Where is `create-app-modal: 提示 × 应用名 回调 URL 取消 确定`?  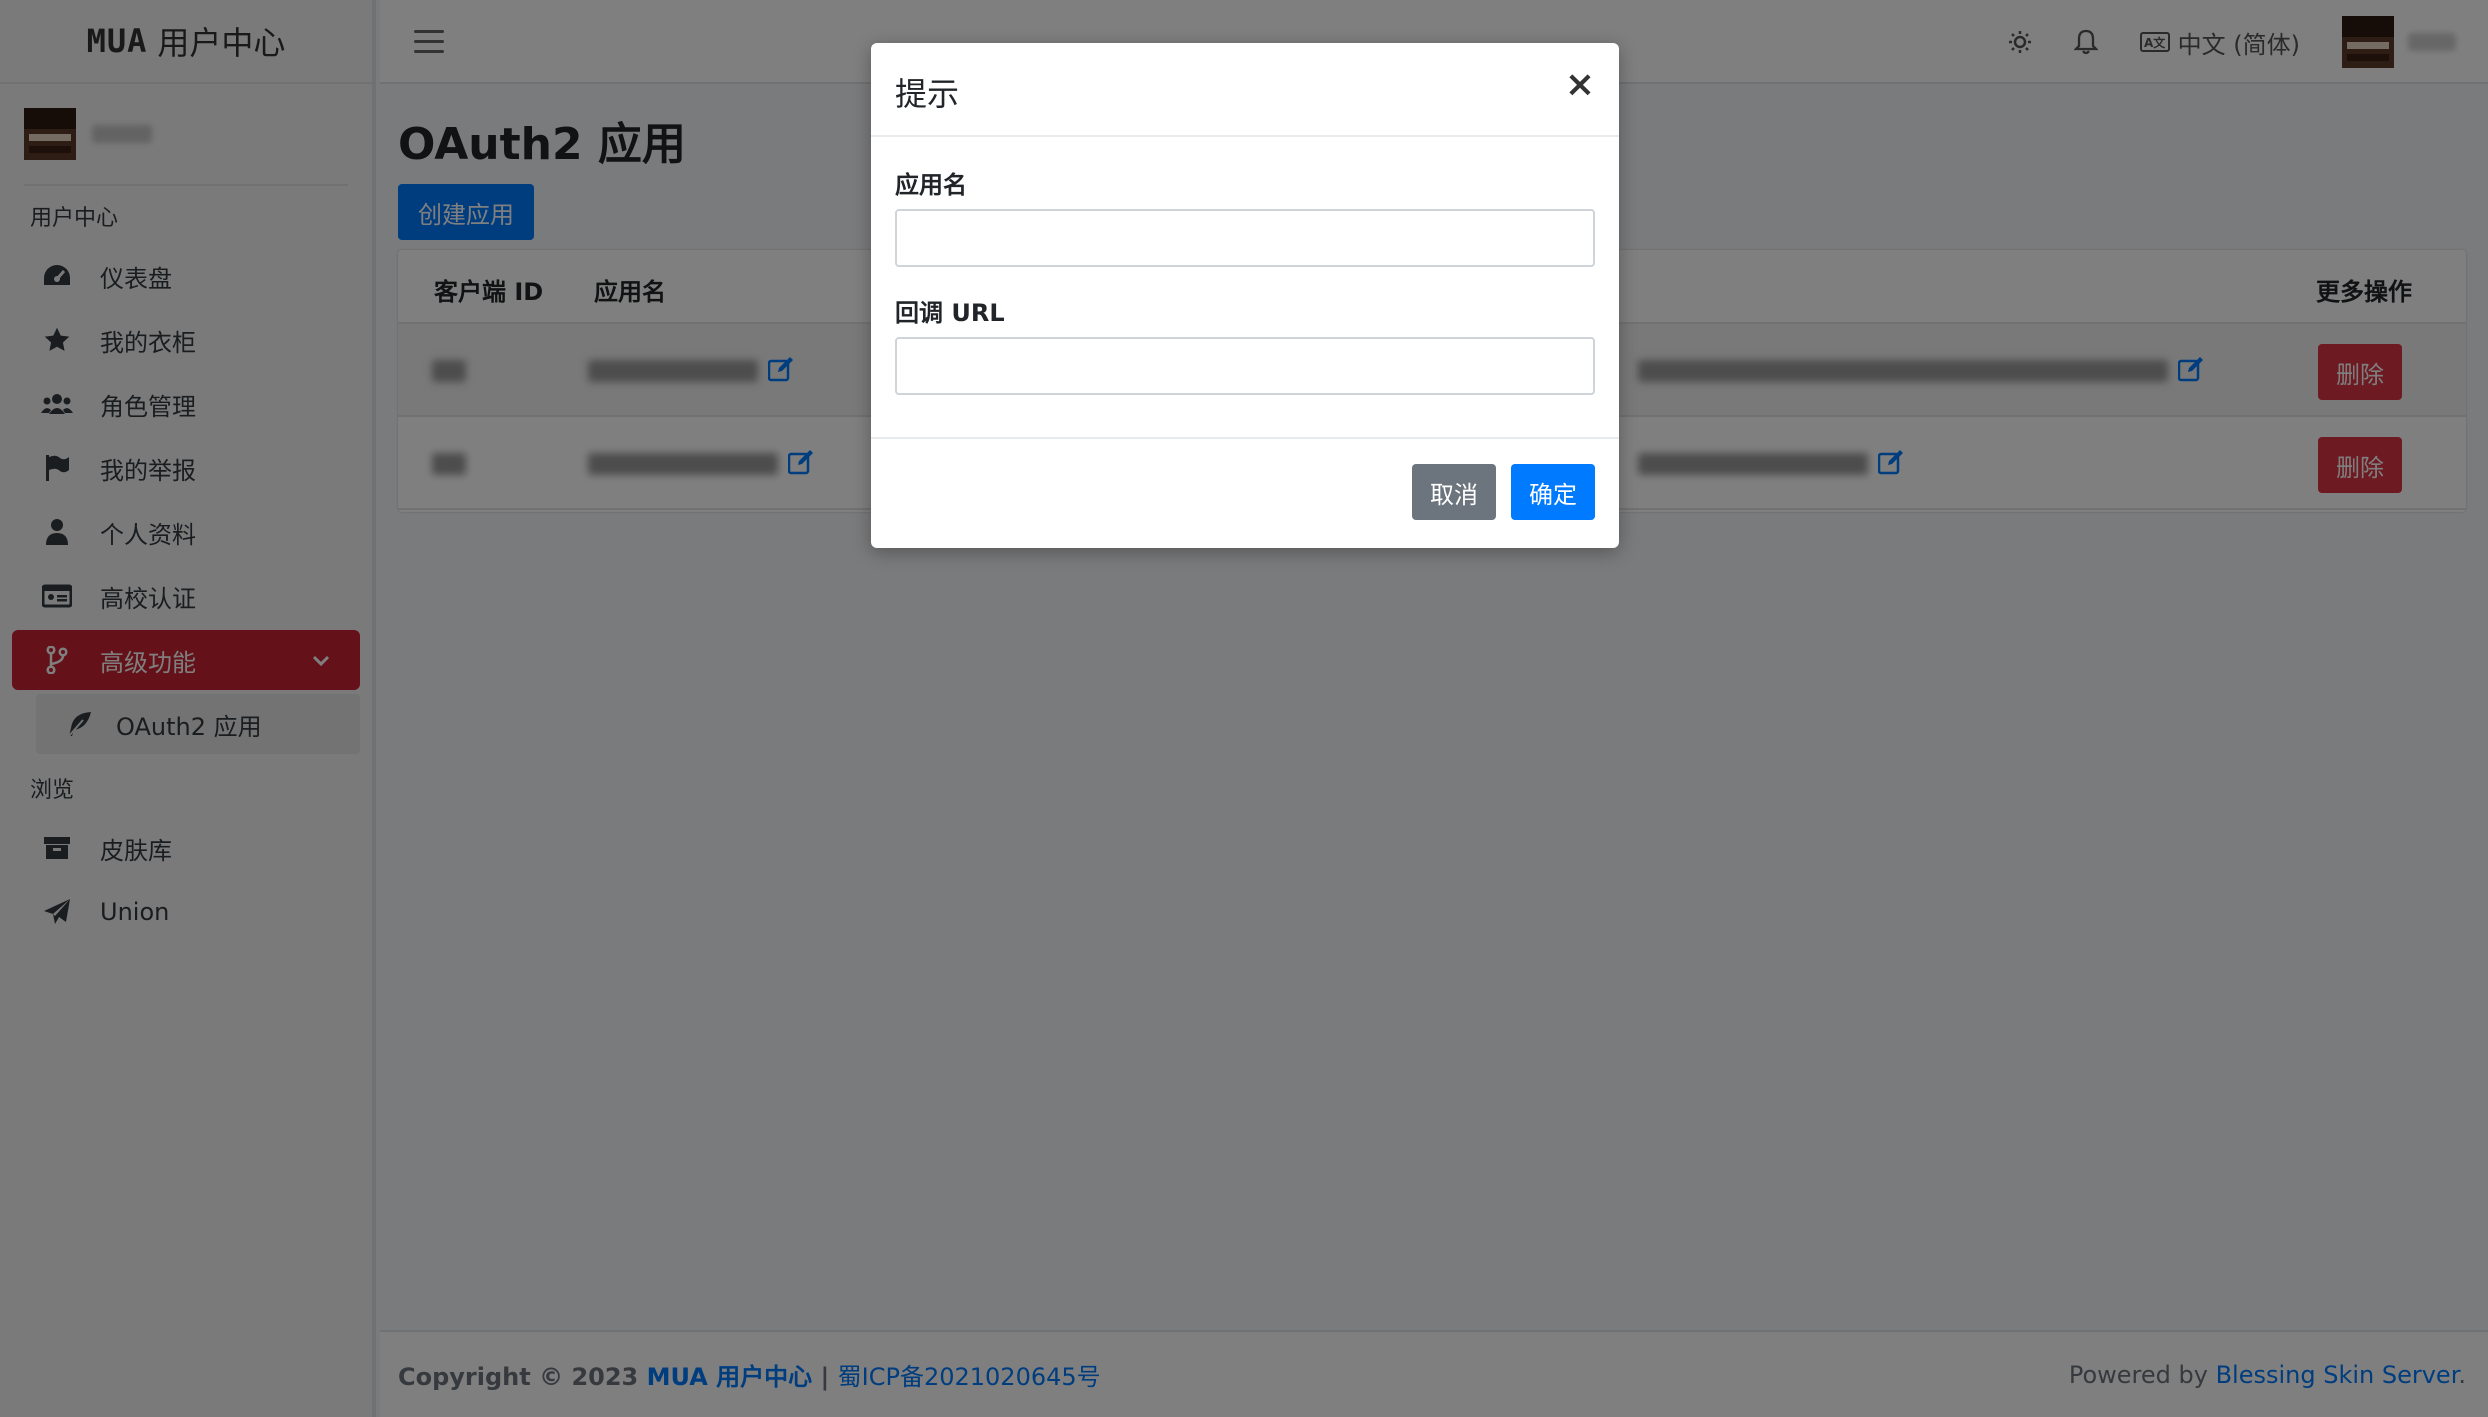 create-app-modal: 提示 × 应用名 回调 URL 取消 确定 is located at coordinates (1245, 295).